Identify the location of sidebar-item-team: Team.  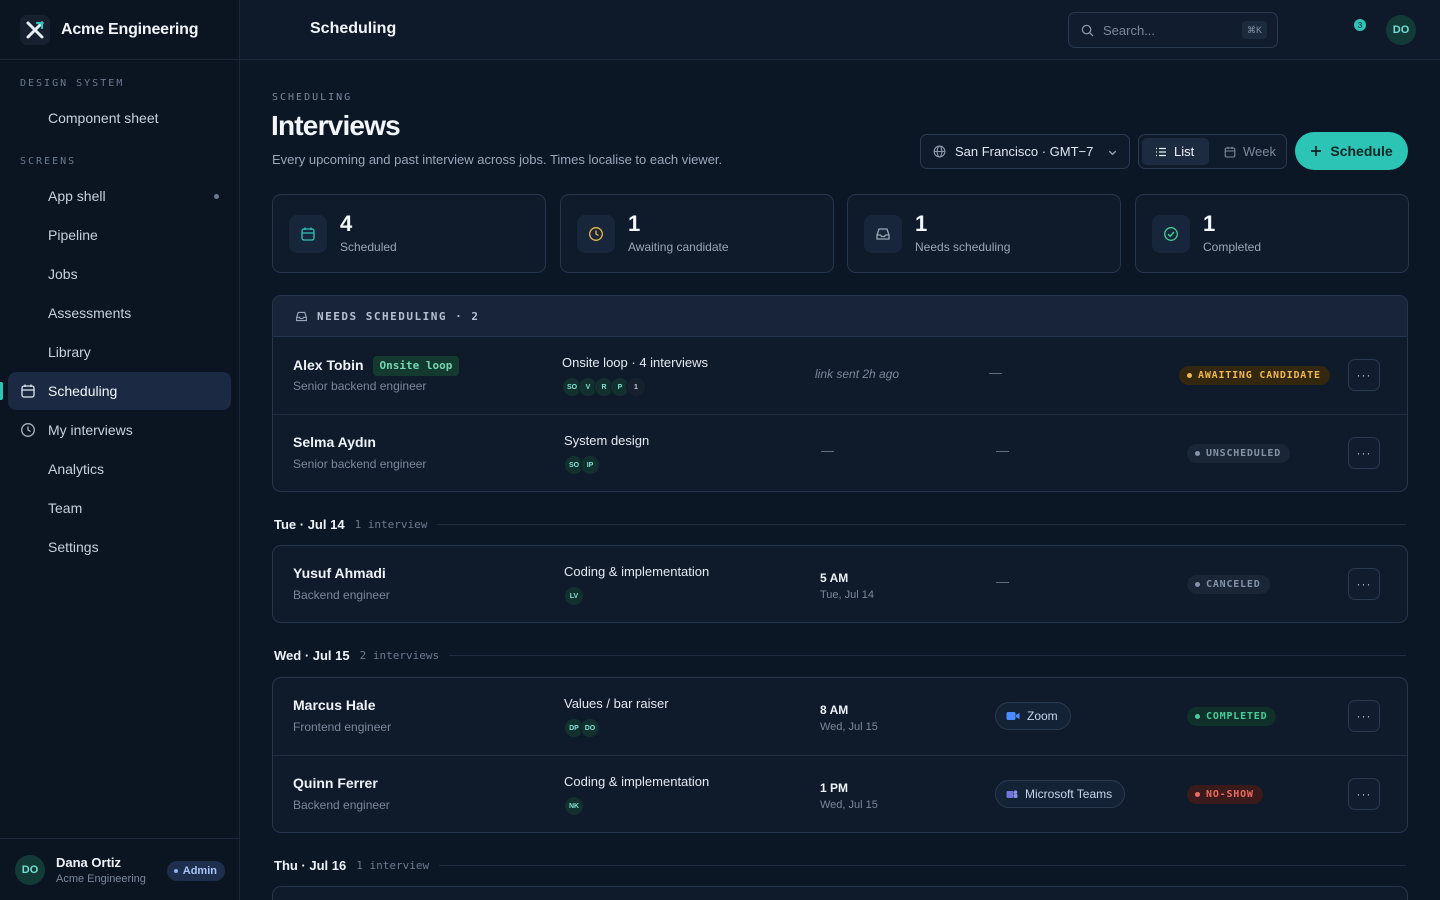
(119, 508).